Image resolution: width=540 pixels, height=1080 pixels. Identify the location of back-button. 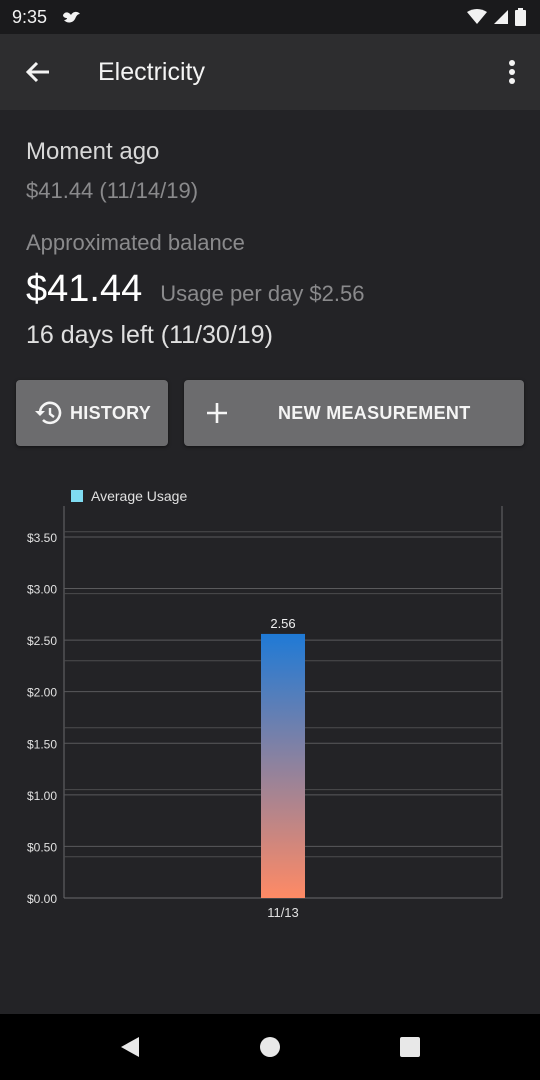
(38, 72).